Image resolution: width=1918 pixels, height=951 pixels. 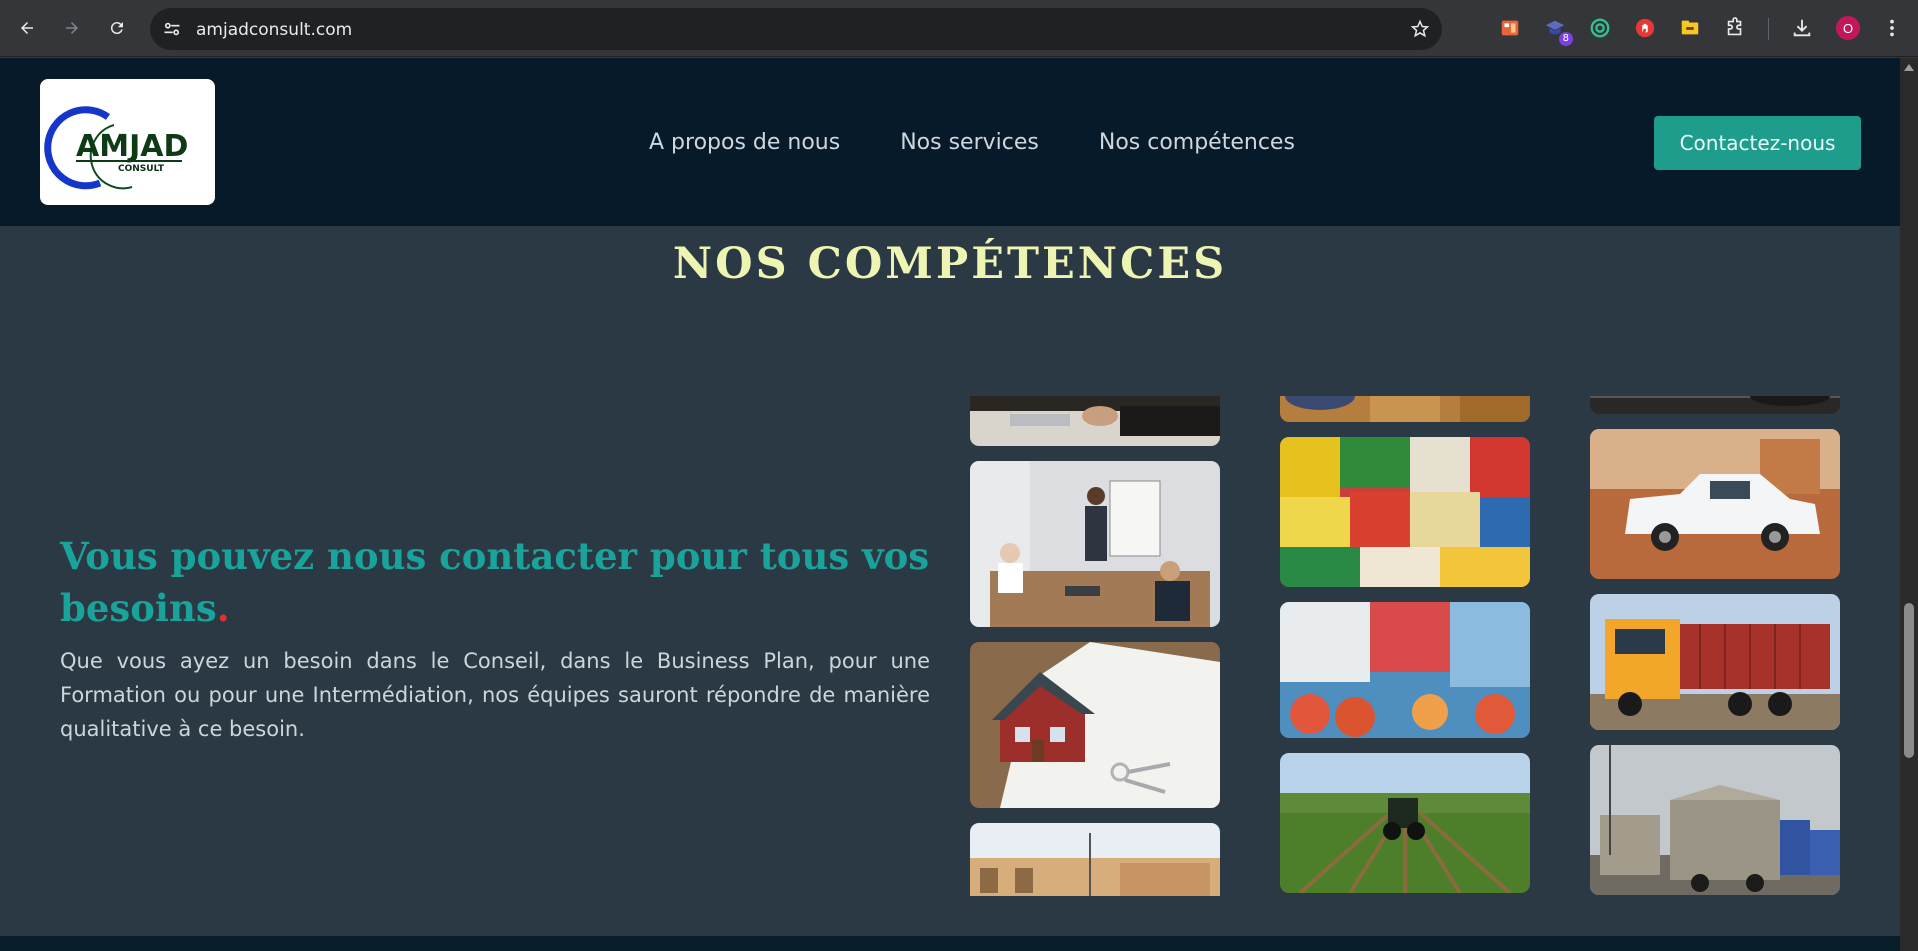 I want to click on site-info-icon, so click(x=172, y=29).